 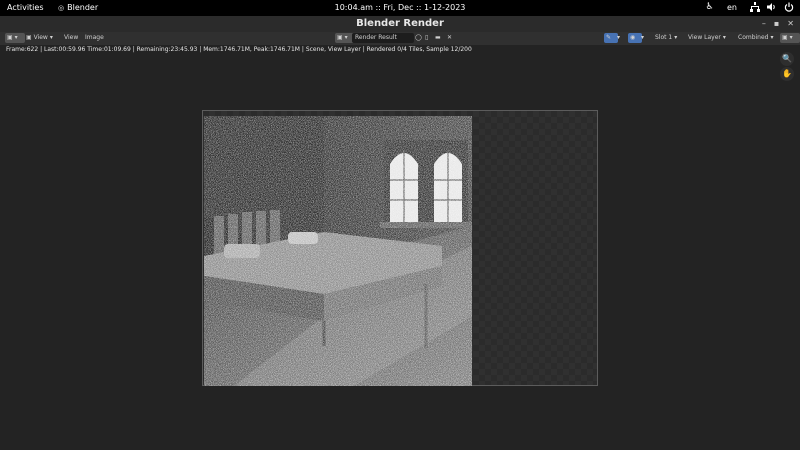 What do you see at coordinates (340, 37) in the screenshot?
I see `image-browse-icon: ▣` at bounding box center [340, 37].